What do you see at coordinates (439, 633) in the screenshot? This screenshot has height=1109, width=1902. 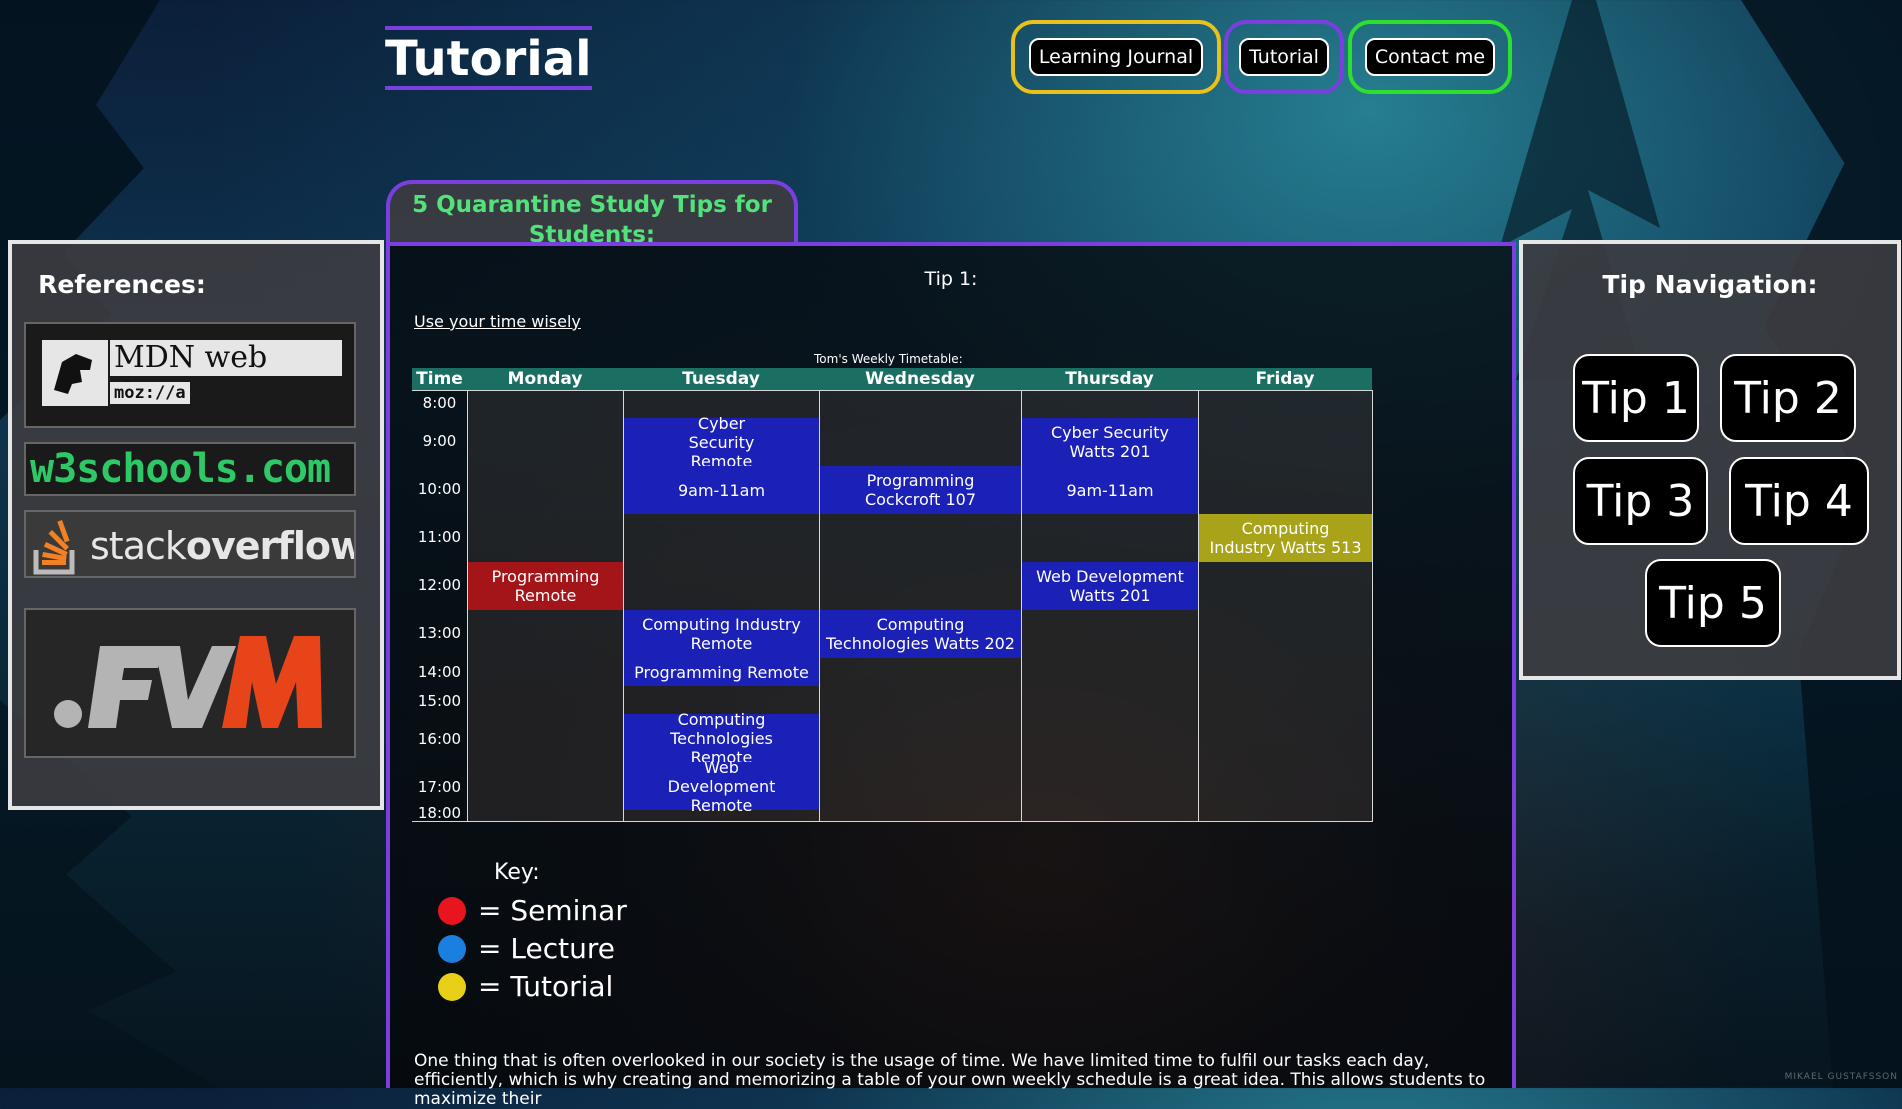 I see `time-label: 13:00` at bounding box center [439, 633].